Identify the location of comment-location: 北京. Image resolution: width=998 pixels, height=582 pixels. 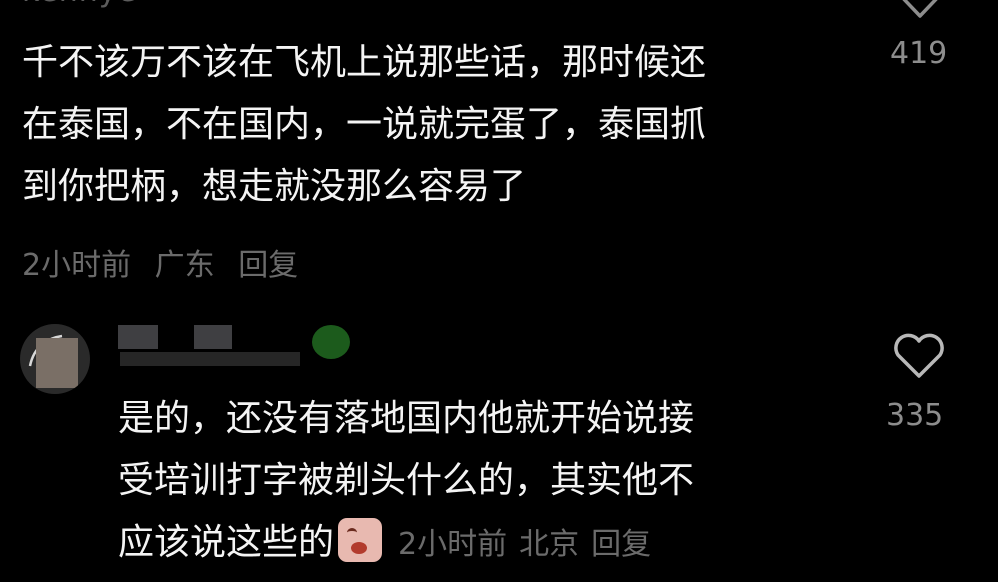
(549, 544).